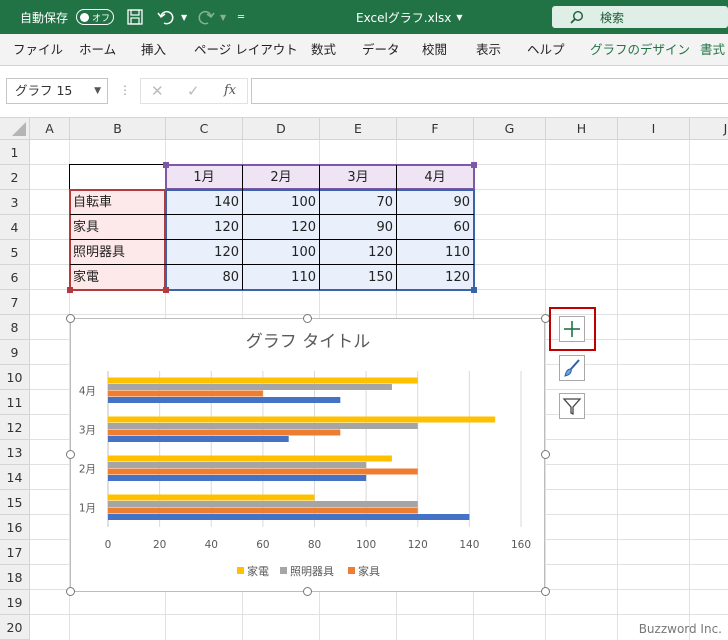 The image size is (728, 640). Describe the element at coordinates (118, 227) in the screenshot. I see `cell-b4: 家具` at that location.